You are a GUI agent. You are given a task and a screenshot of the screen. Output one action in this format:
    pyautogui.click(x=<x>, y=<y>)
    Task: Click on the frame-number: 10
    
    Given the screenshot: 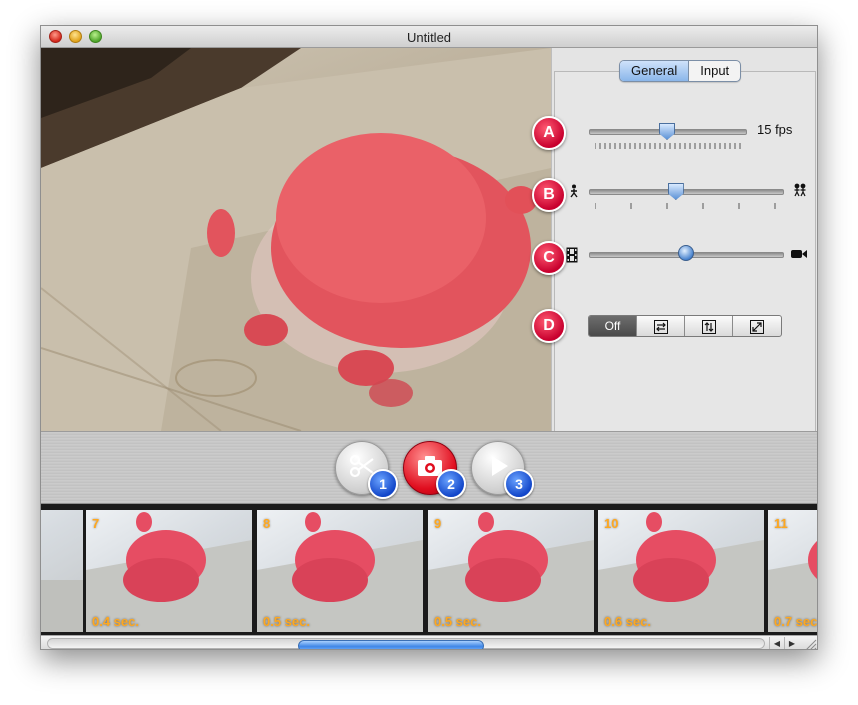 What is the action you would take?
    pyautogui.click(x=611, y=523)
    